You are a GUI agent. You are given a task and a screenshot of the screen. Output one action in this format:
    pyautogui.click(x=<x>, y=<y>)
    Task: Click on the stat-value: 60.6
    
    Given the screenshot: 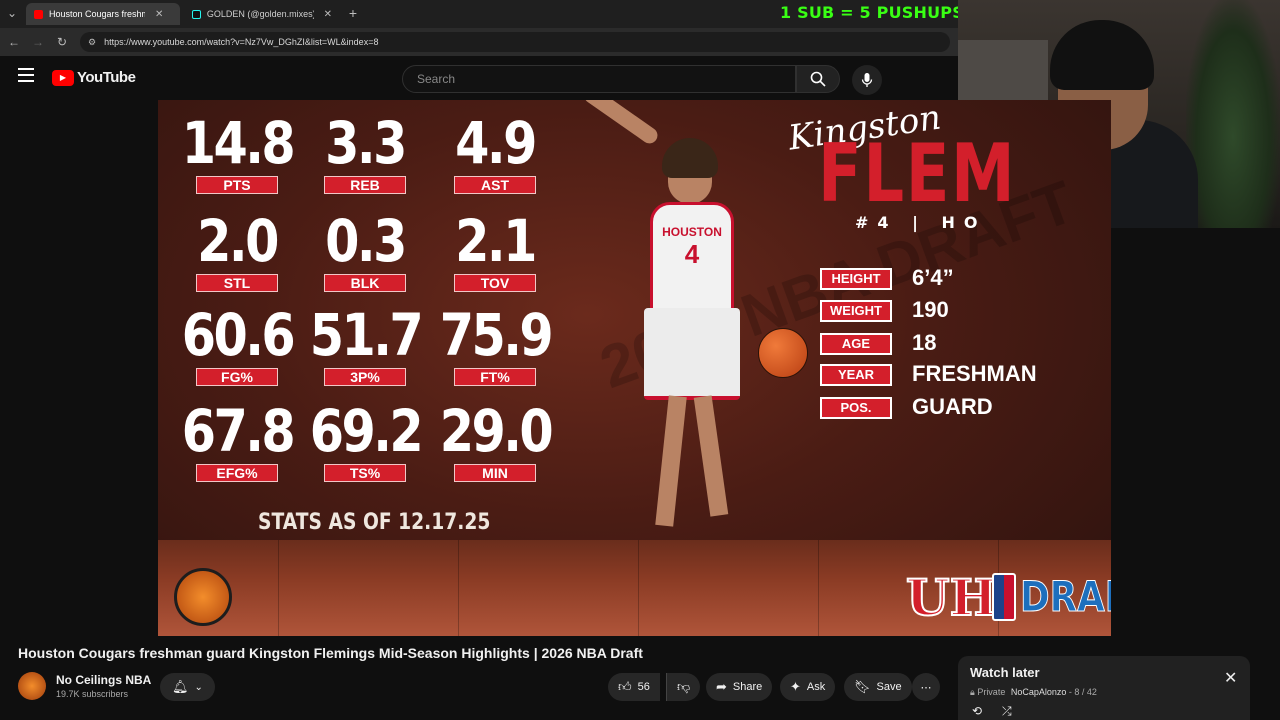 What is the action you would take?
    pyautogui.click(x=238, y=335)
    